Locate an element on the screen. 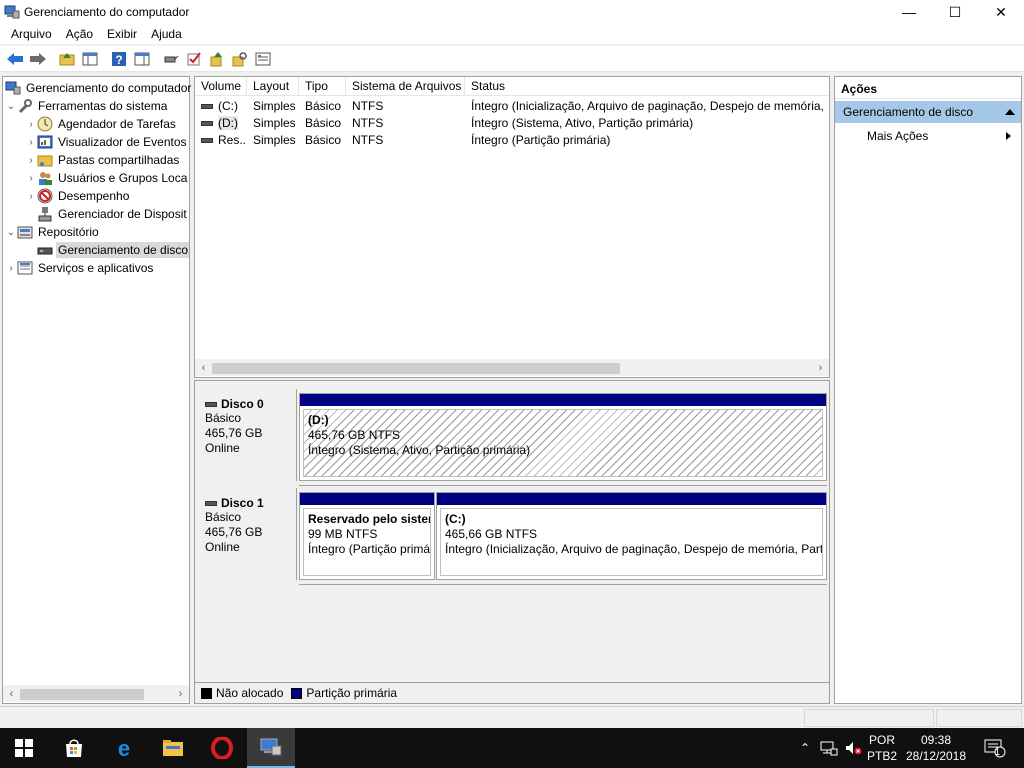  menu-arquivo: Arquivo is located at coordinates (31, 34).